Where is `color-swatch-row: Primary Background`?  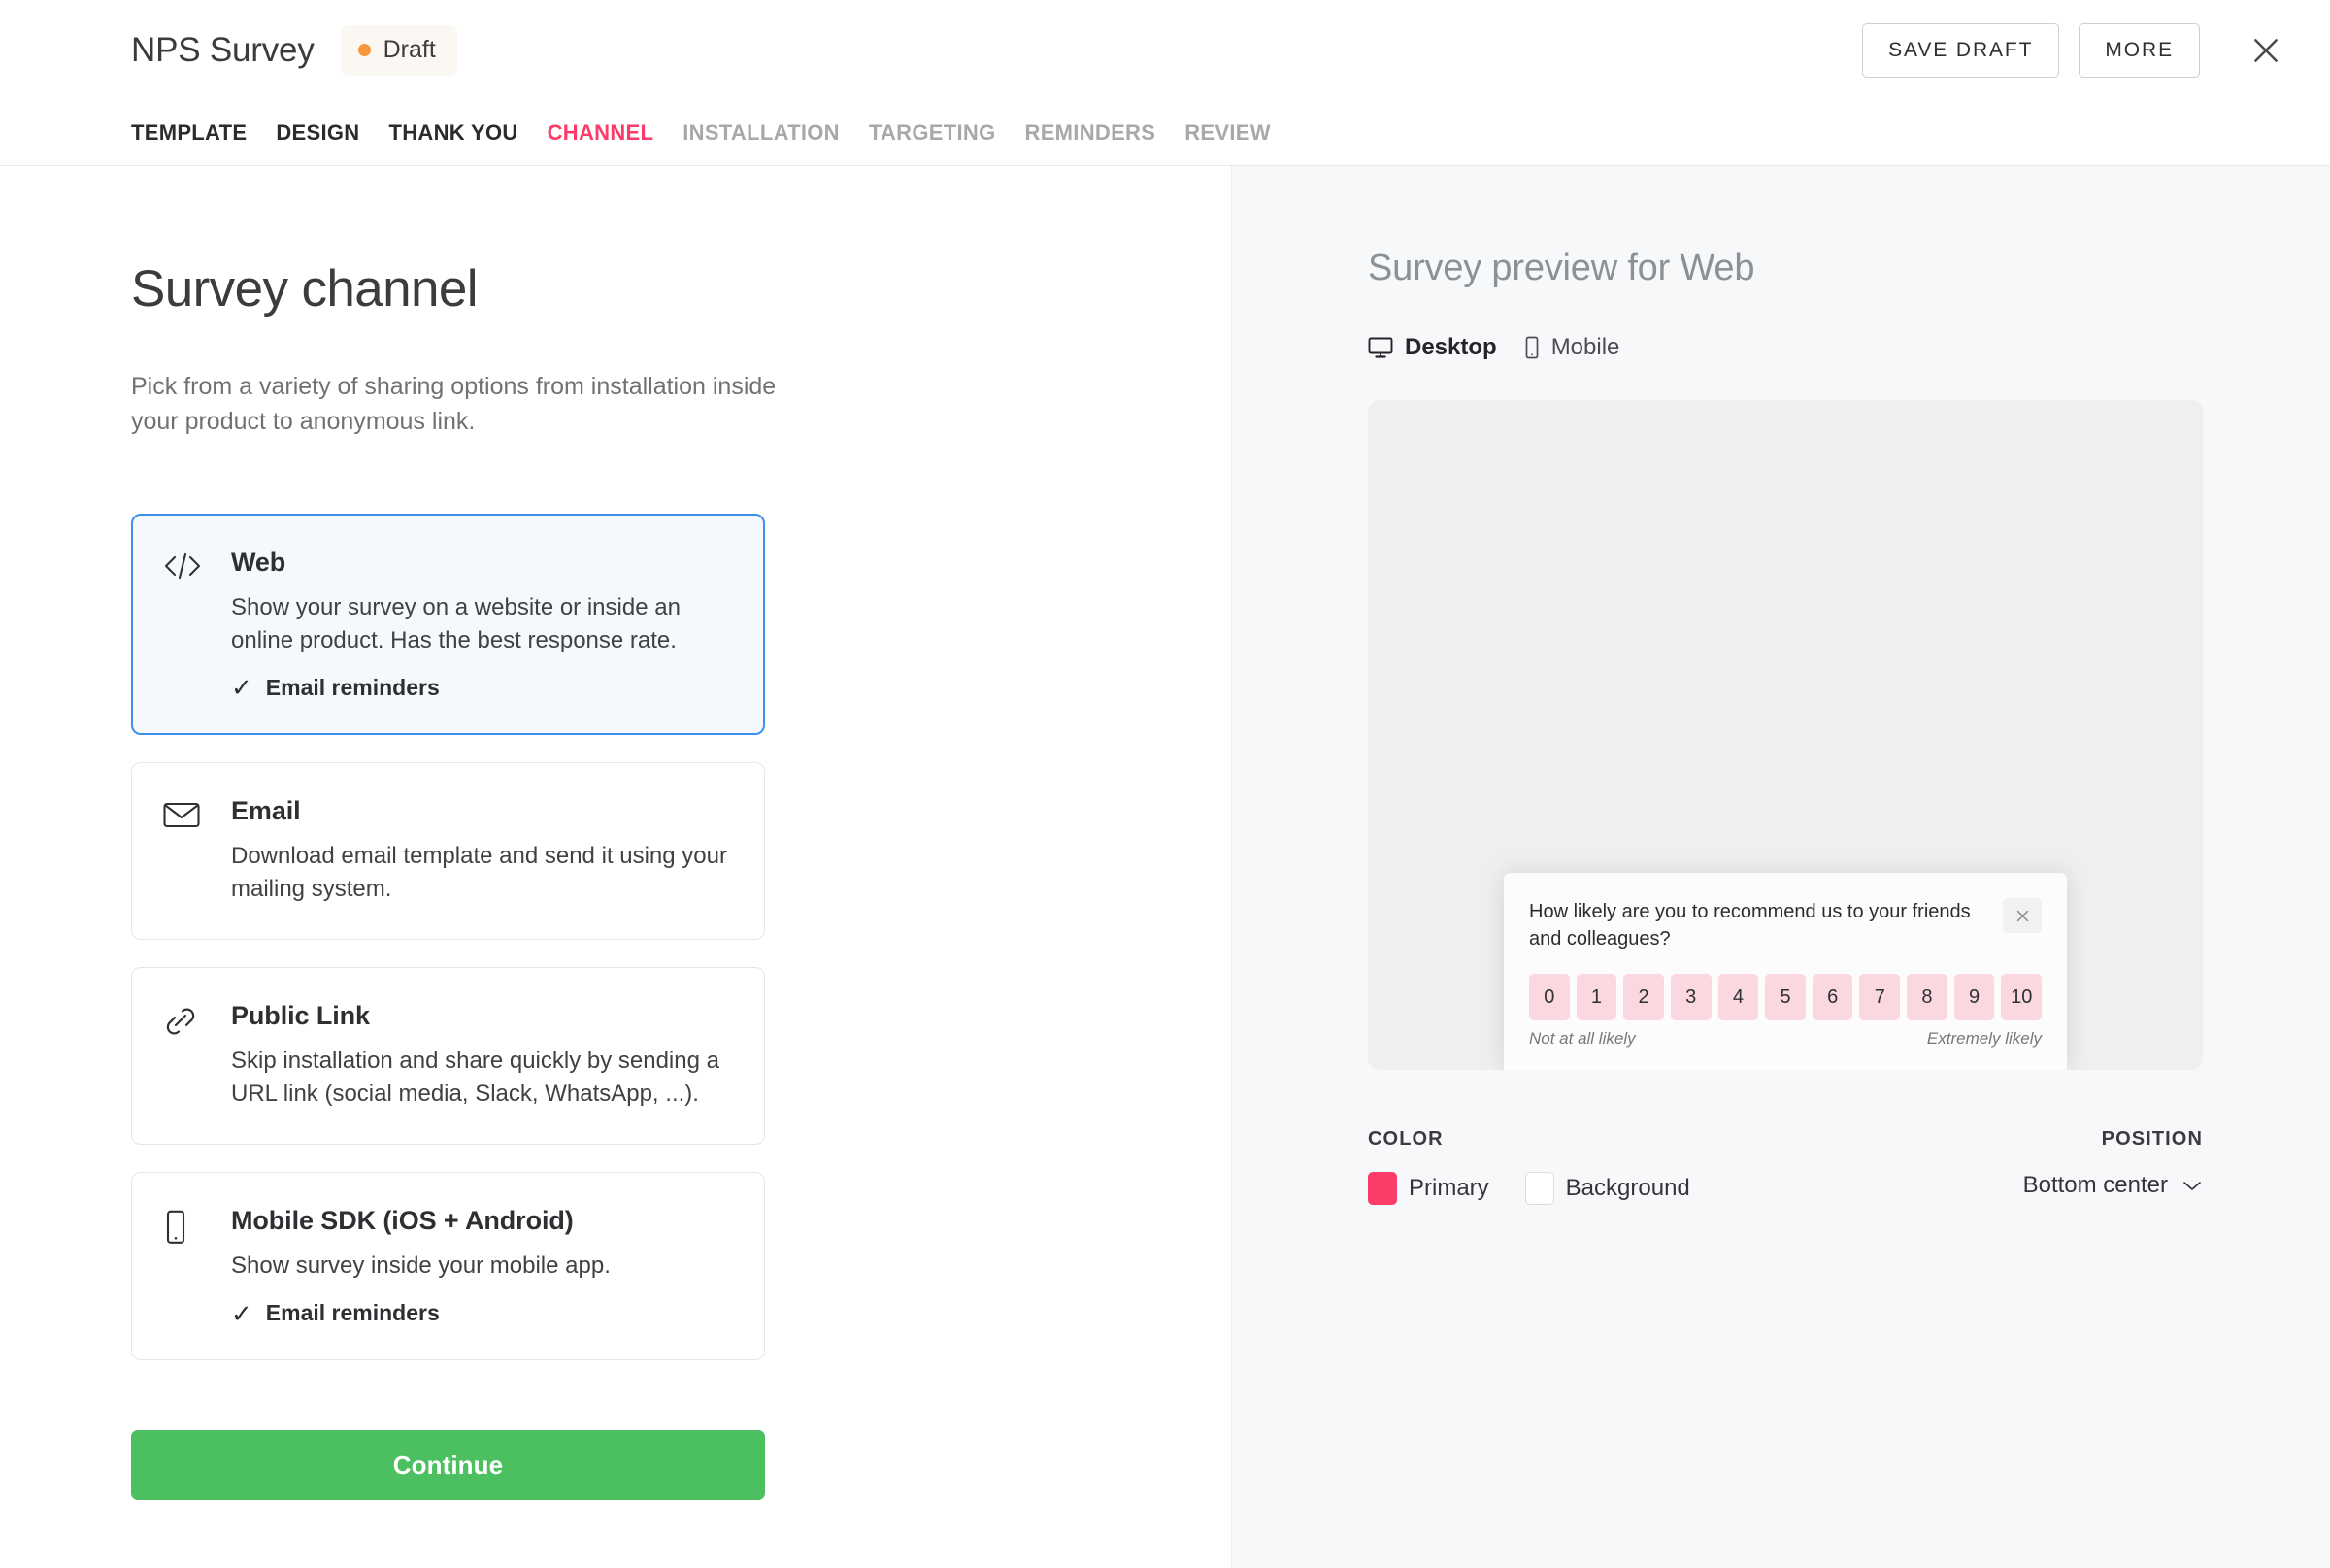 color-swatch-row: Primary Background is located at coordinates (1529, 1189).